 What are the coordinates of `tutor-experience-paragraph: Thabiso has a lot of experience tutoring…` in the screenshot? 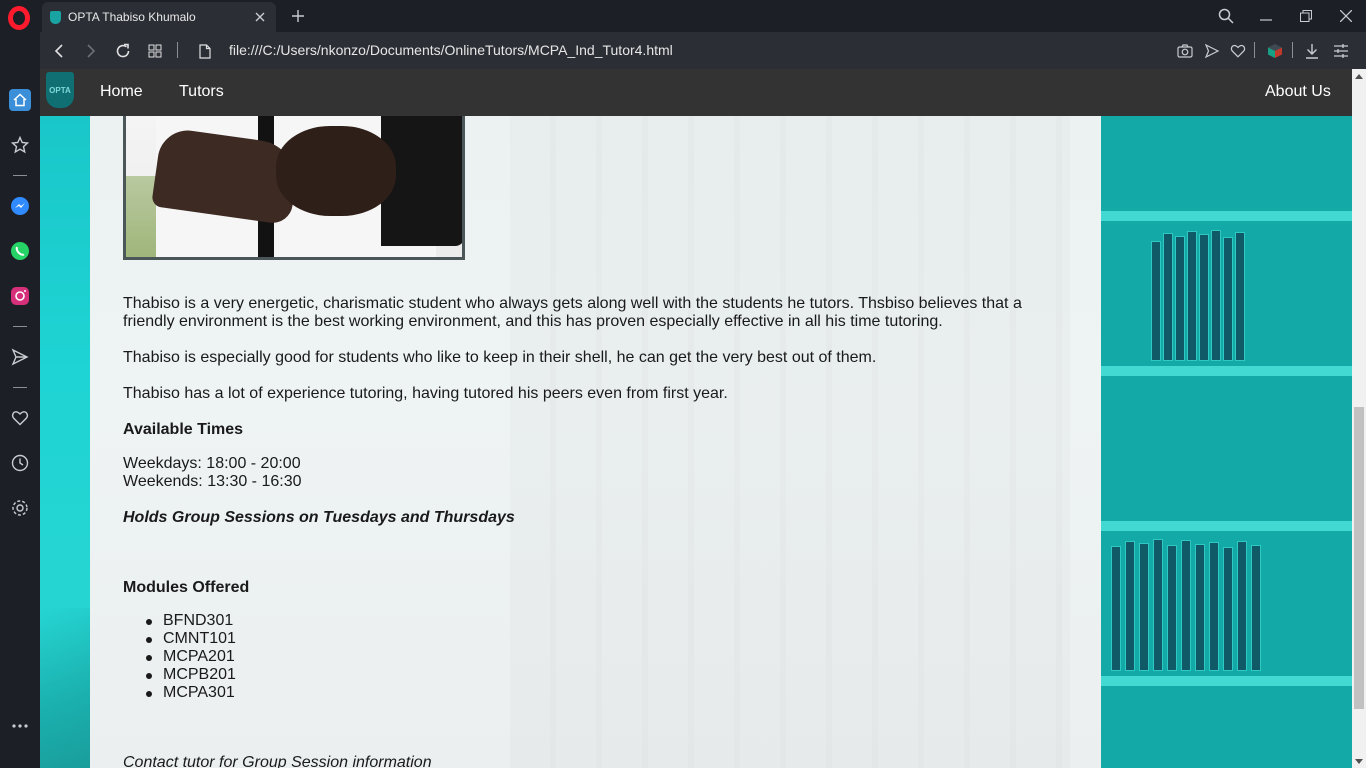 It's located at (425, 393).